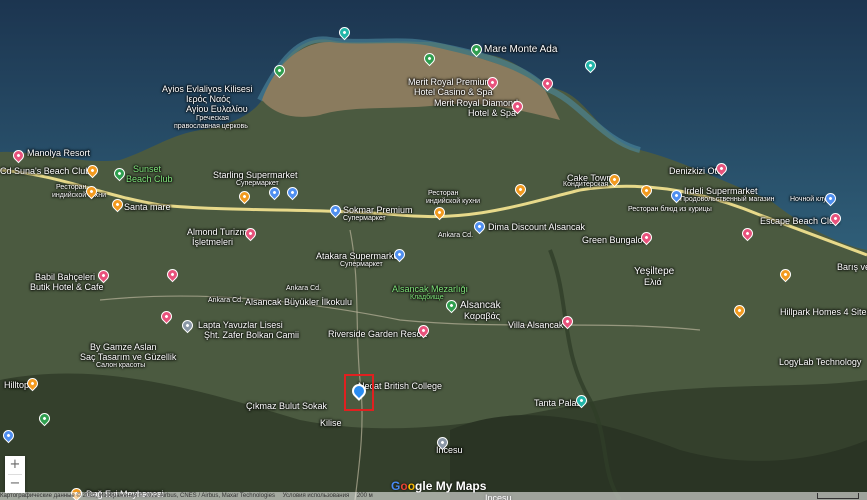 This screenshot has height=500, width=867. I want to click on place-label-ayios-1: Ayios Evlaliyos Kilisesi, so click(207, 89).